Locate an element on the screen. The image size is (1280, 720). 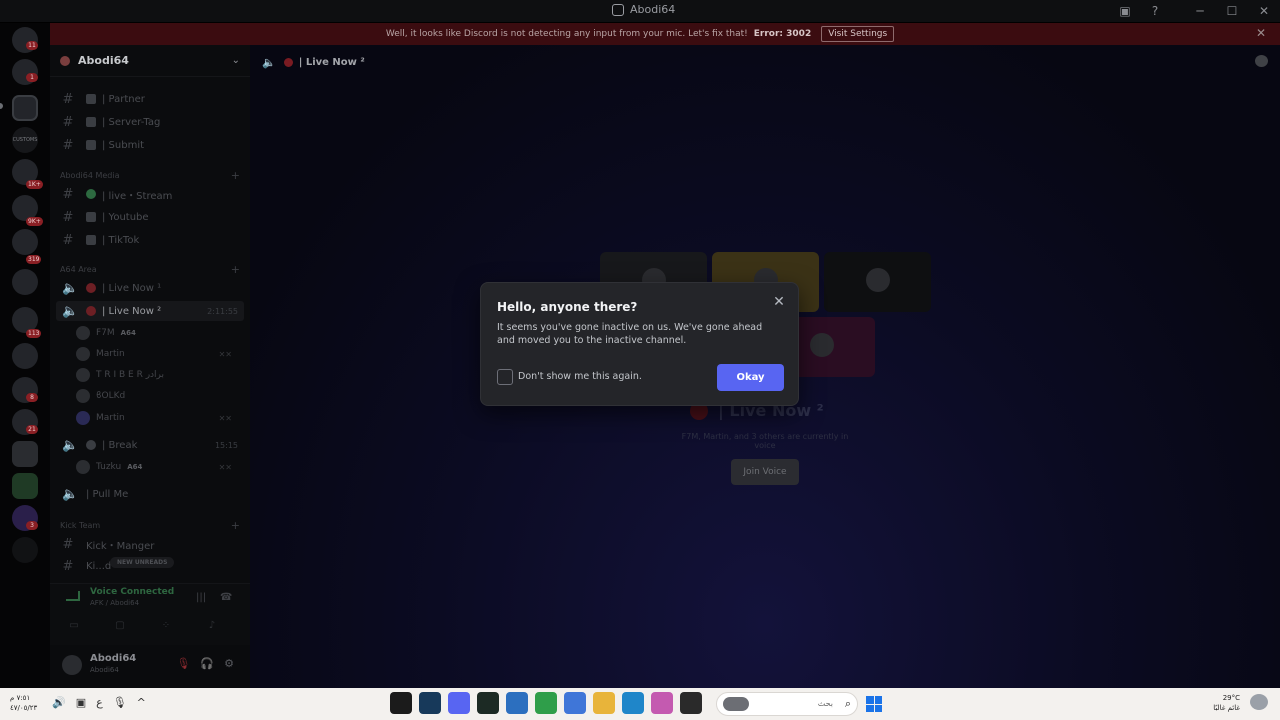
noise-suppression-icon: ||| is located at coordinates (201, 597).